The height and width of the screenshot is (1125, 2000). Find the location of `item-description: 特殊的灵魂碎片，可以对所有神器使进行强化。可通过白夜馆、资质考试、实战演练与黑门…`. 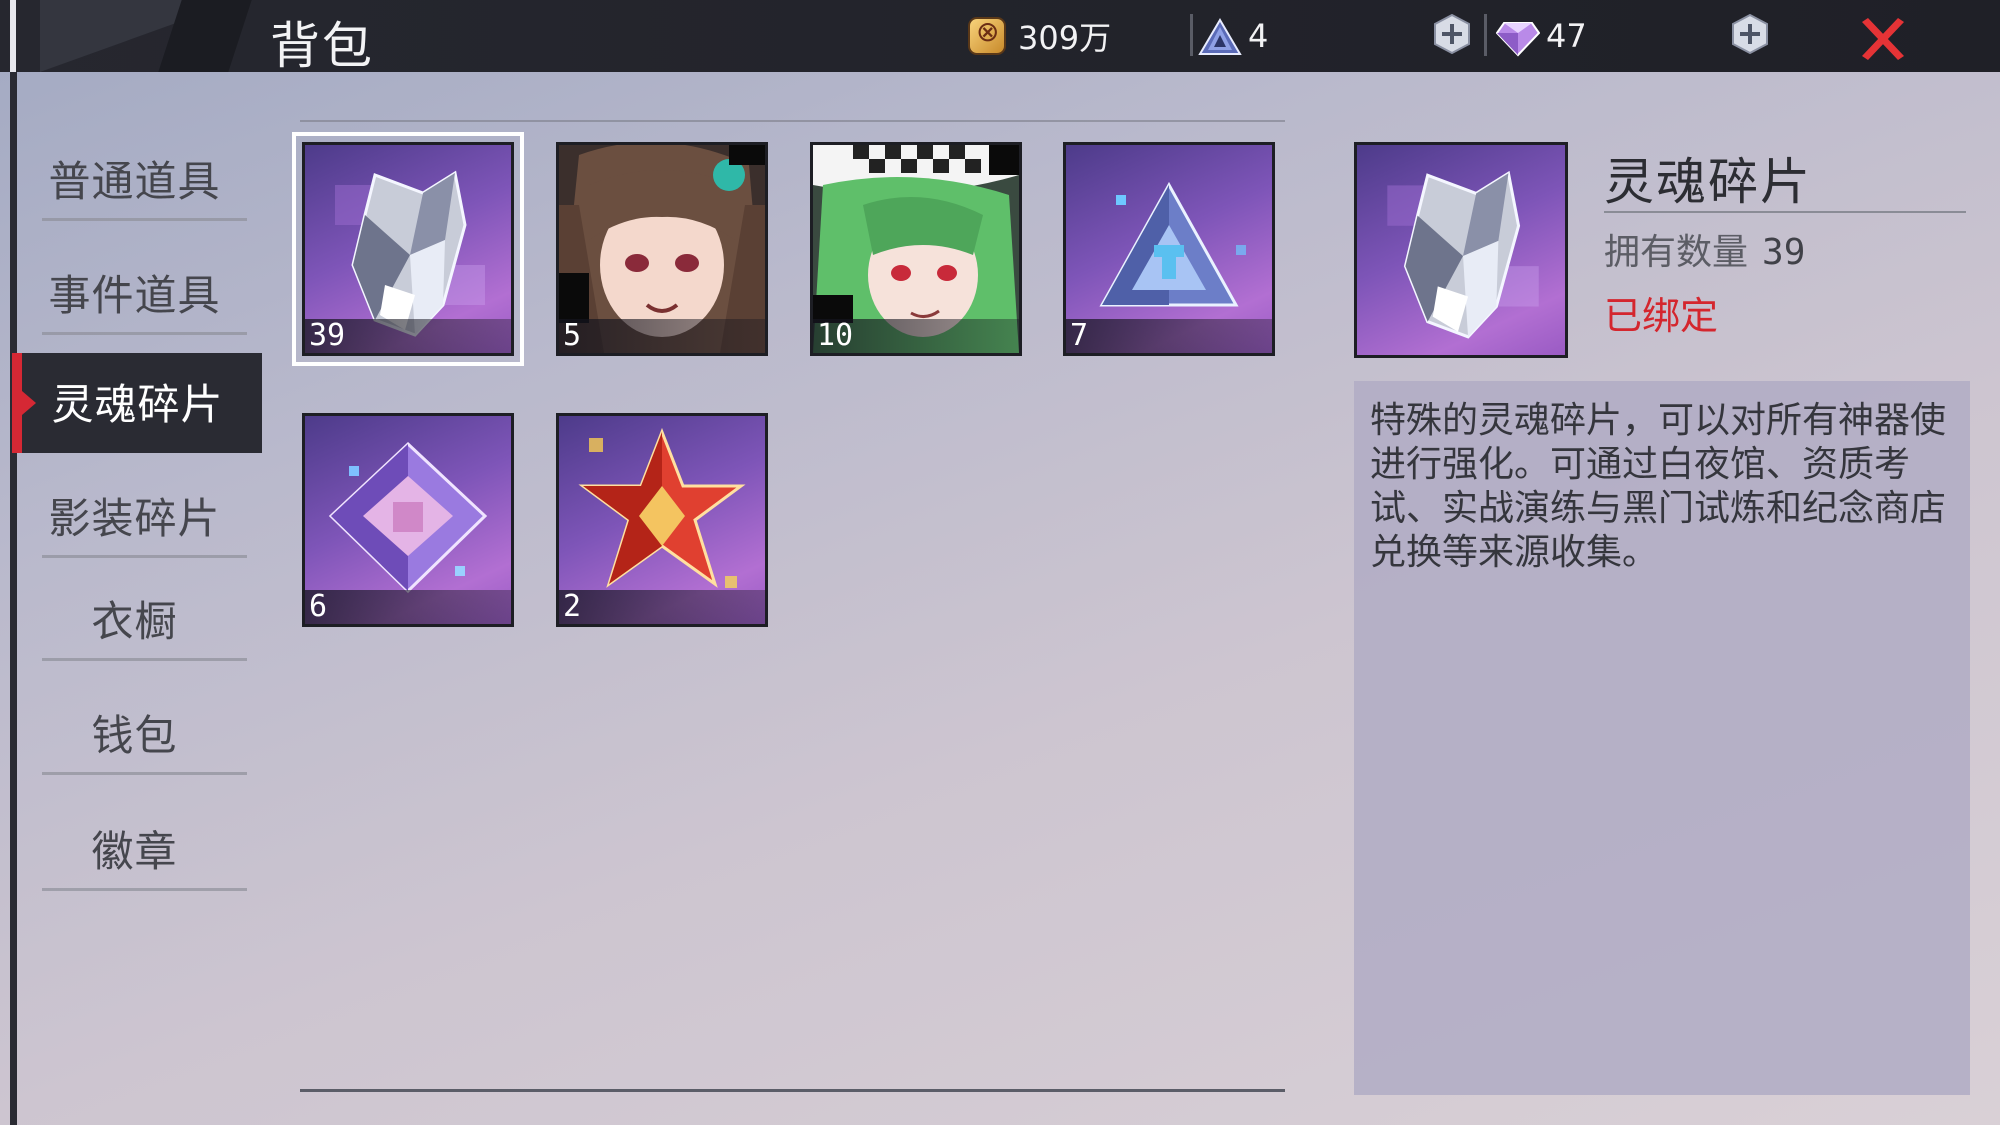

item-description: 特殊的灵魂碎片，可以对所有神器使进行强化。可通过白夜馆、资质考试、实战演练与黑门… is located at coordinates (1658, 486).